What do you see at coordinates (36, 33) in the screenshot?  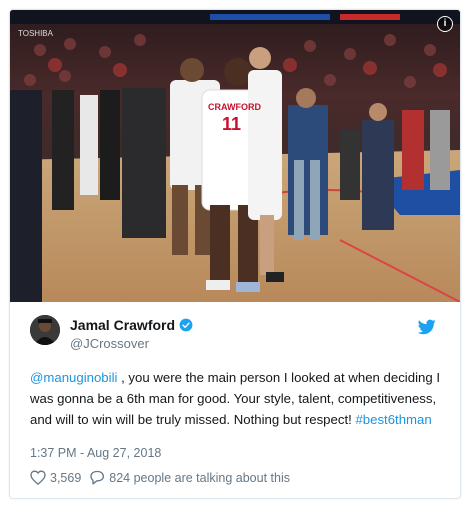 I see `arena-banner: TOSHIBA` at bounding box center [36, 33].